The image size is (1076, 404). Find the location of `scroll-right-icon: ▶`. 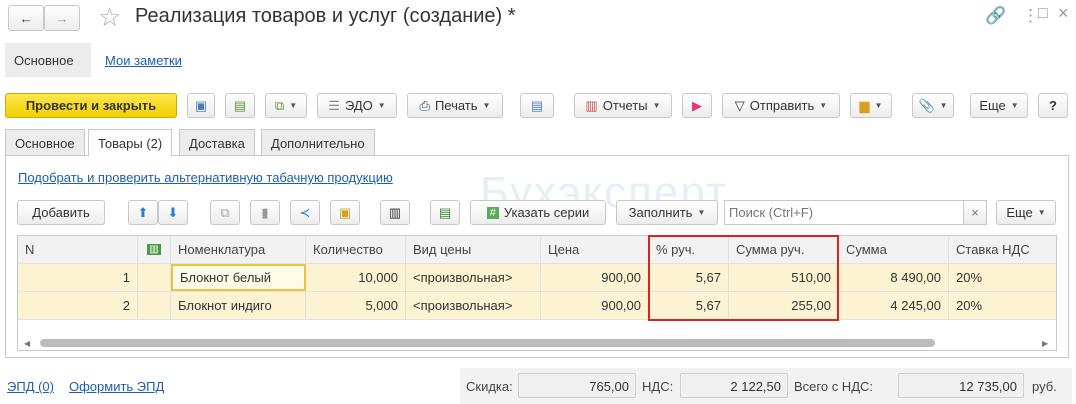

scroll-right-icon: ▶ is located at coordinates (1045, 343).